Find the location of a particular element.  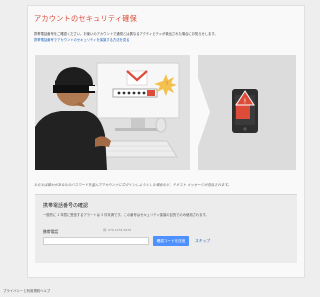

monitor-base is located at coordinates (138, 129).